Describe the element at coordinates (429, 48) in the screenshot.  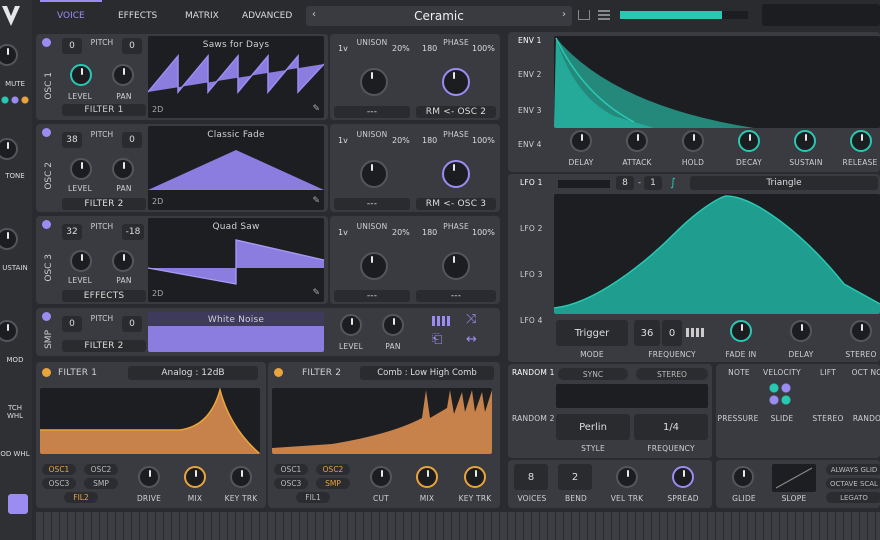
I see `osc1-phase-val: 180` at that location.